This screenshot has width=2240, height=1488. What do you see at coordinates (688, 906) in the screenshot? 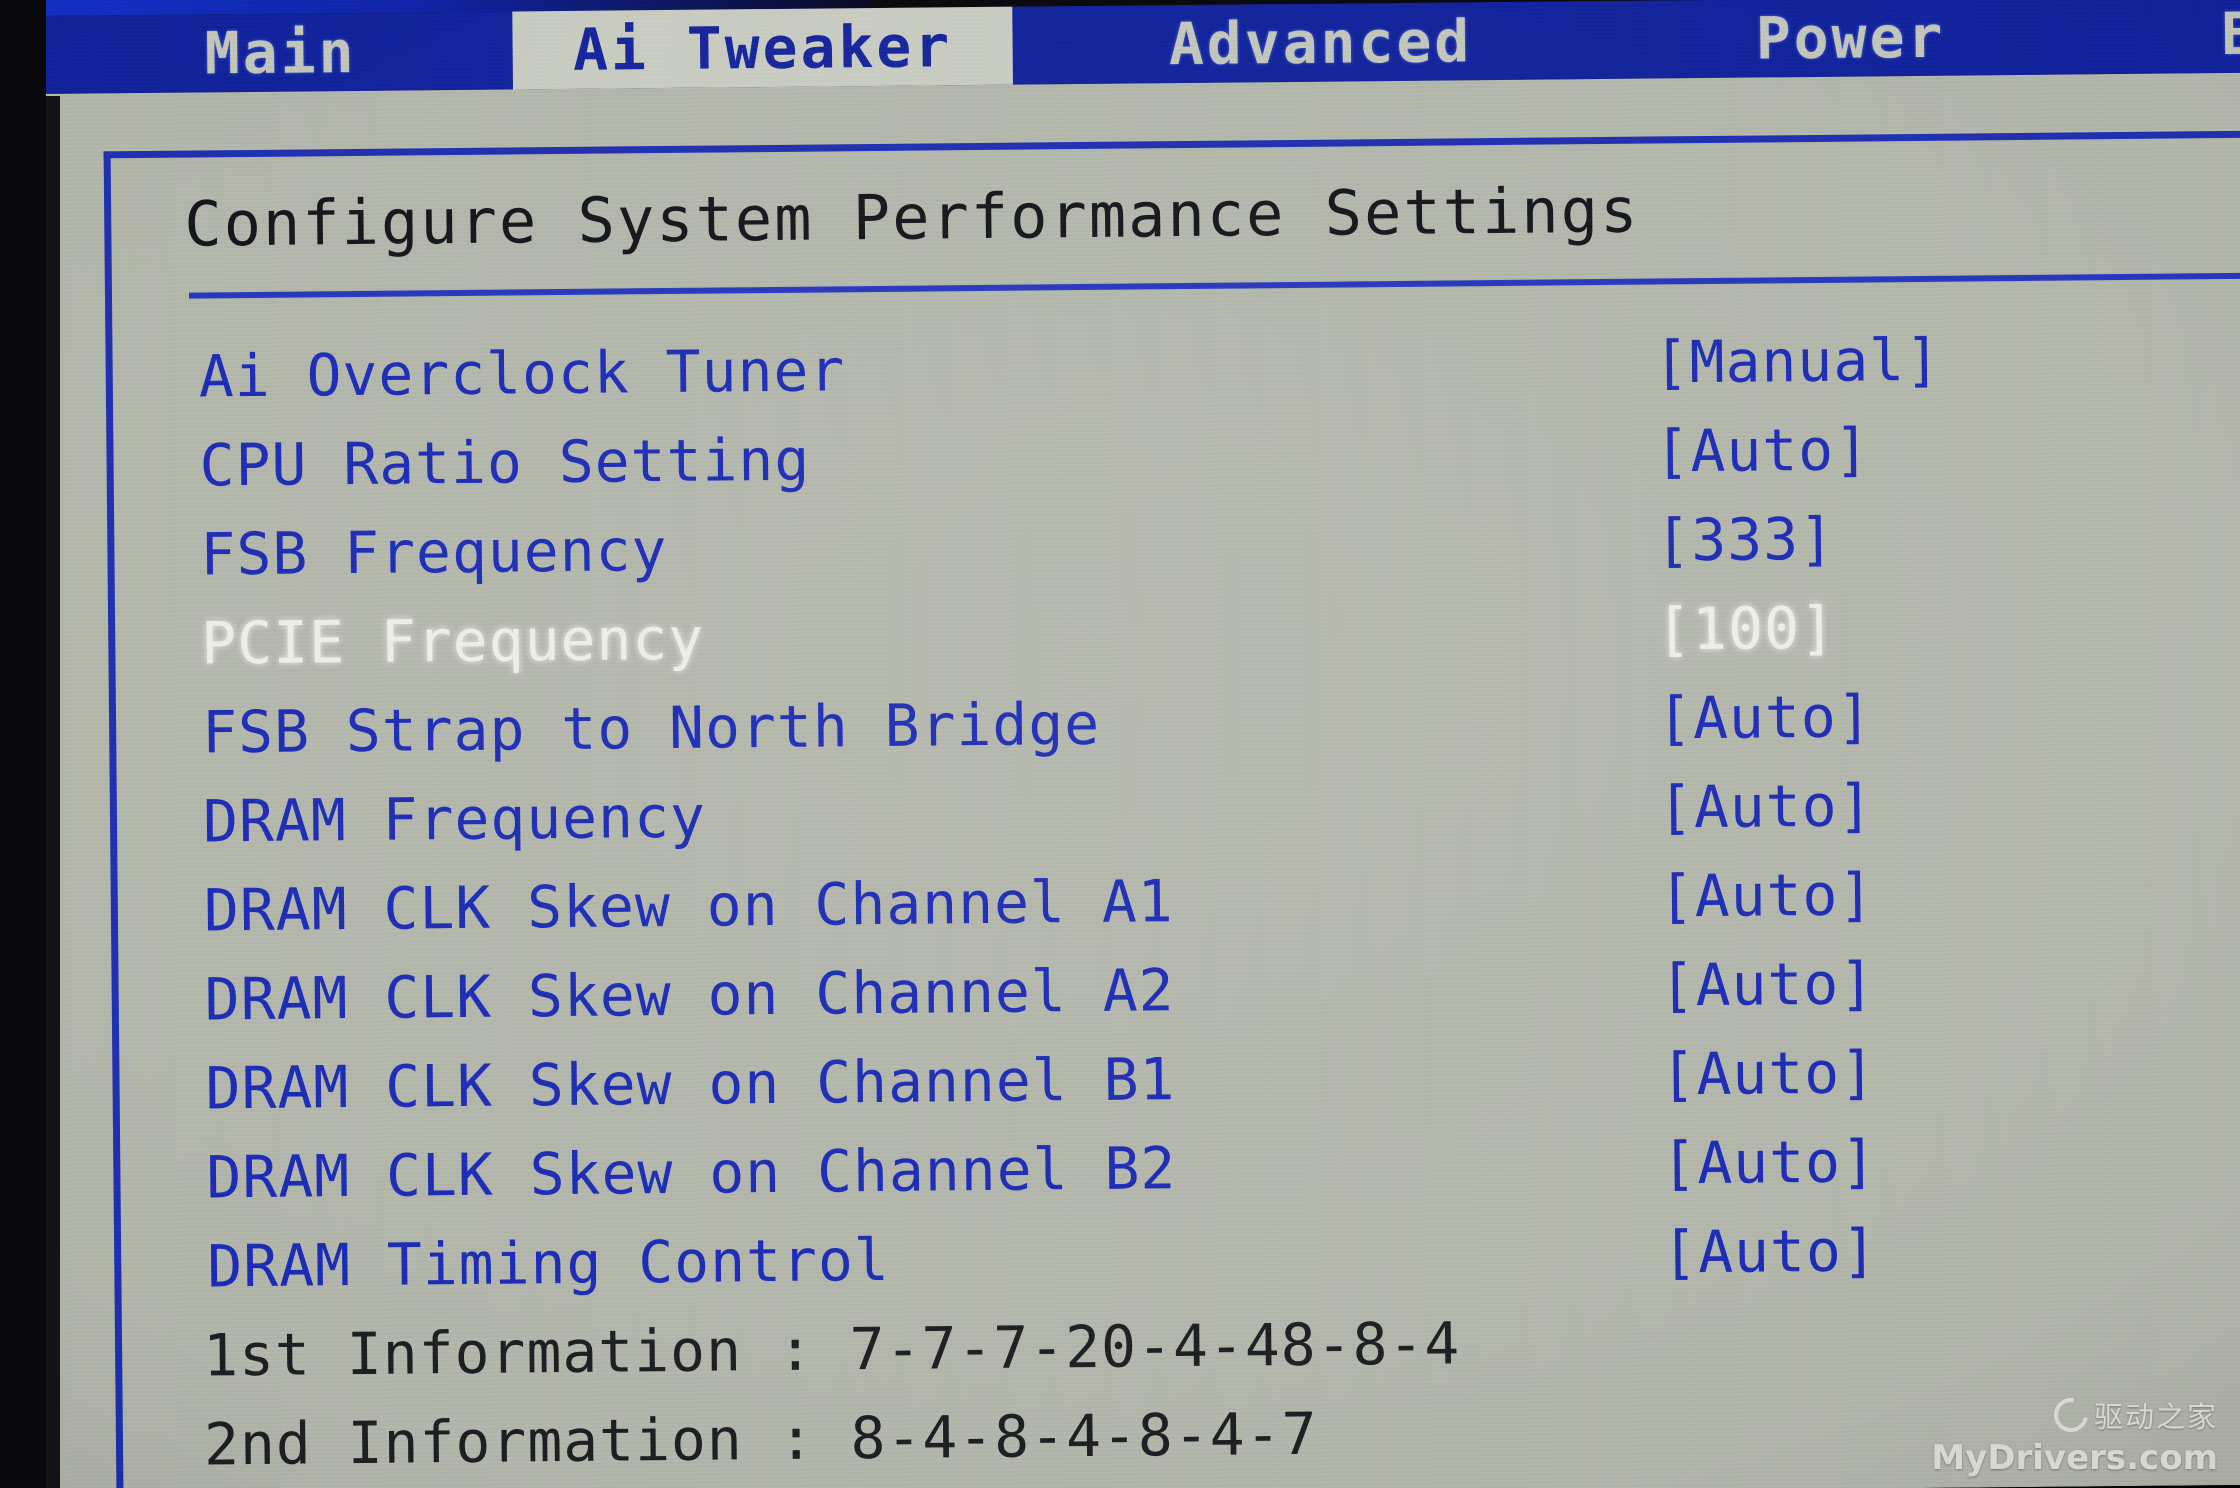
I see `setting-label: DRAM CLK Skew on Channel A1` at bounding box center [688, 906].